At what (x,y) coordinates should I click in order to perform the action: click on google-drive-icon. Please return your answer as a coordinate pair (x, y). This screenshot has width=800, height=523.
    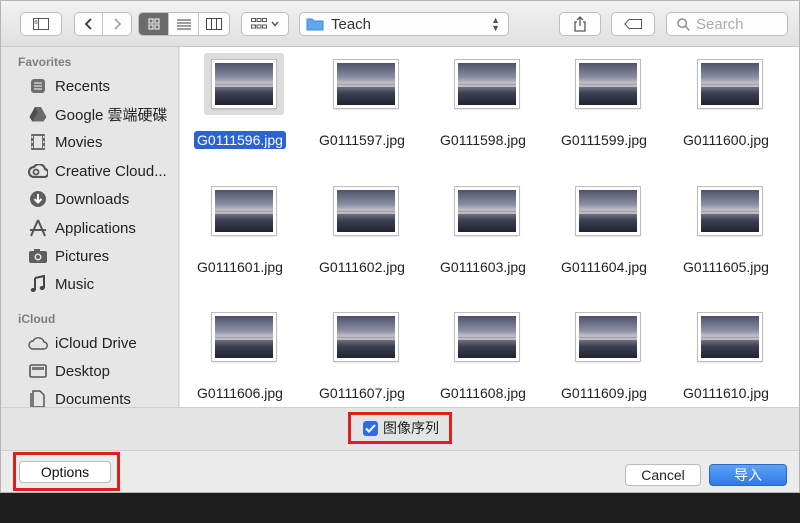
    Looking at the image, I should click on (38, 114).